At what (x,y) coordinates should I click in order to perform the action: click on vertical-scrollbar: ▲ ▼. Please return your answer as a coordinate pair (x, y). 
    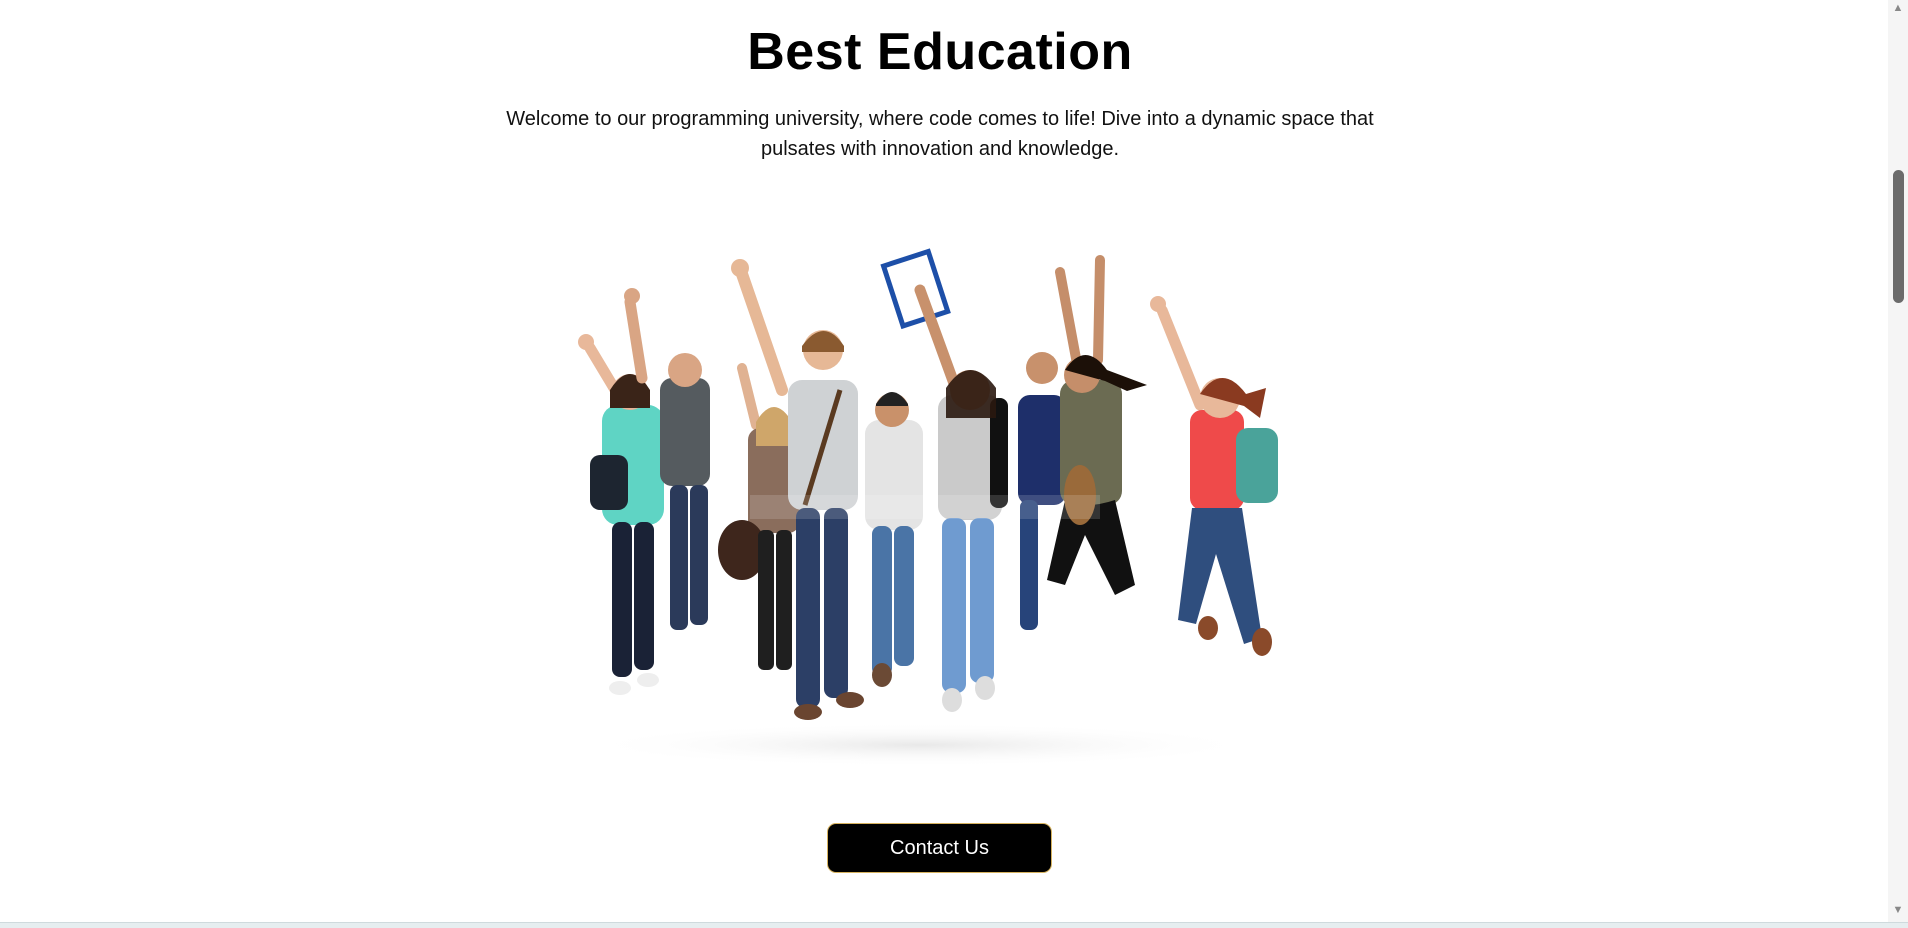
    Looking at the image, I should click on (1898, 461).